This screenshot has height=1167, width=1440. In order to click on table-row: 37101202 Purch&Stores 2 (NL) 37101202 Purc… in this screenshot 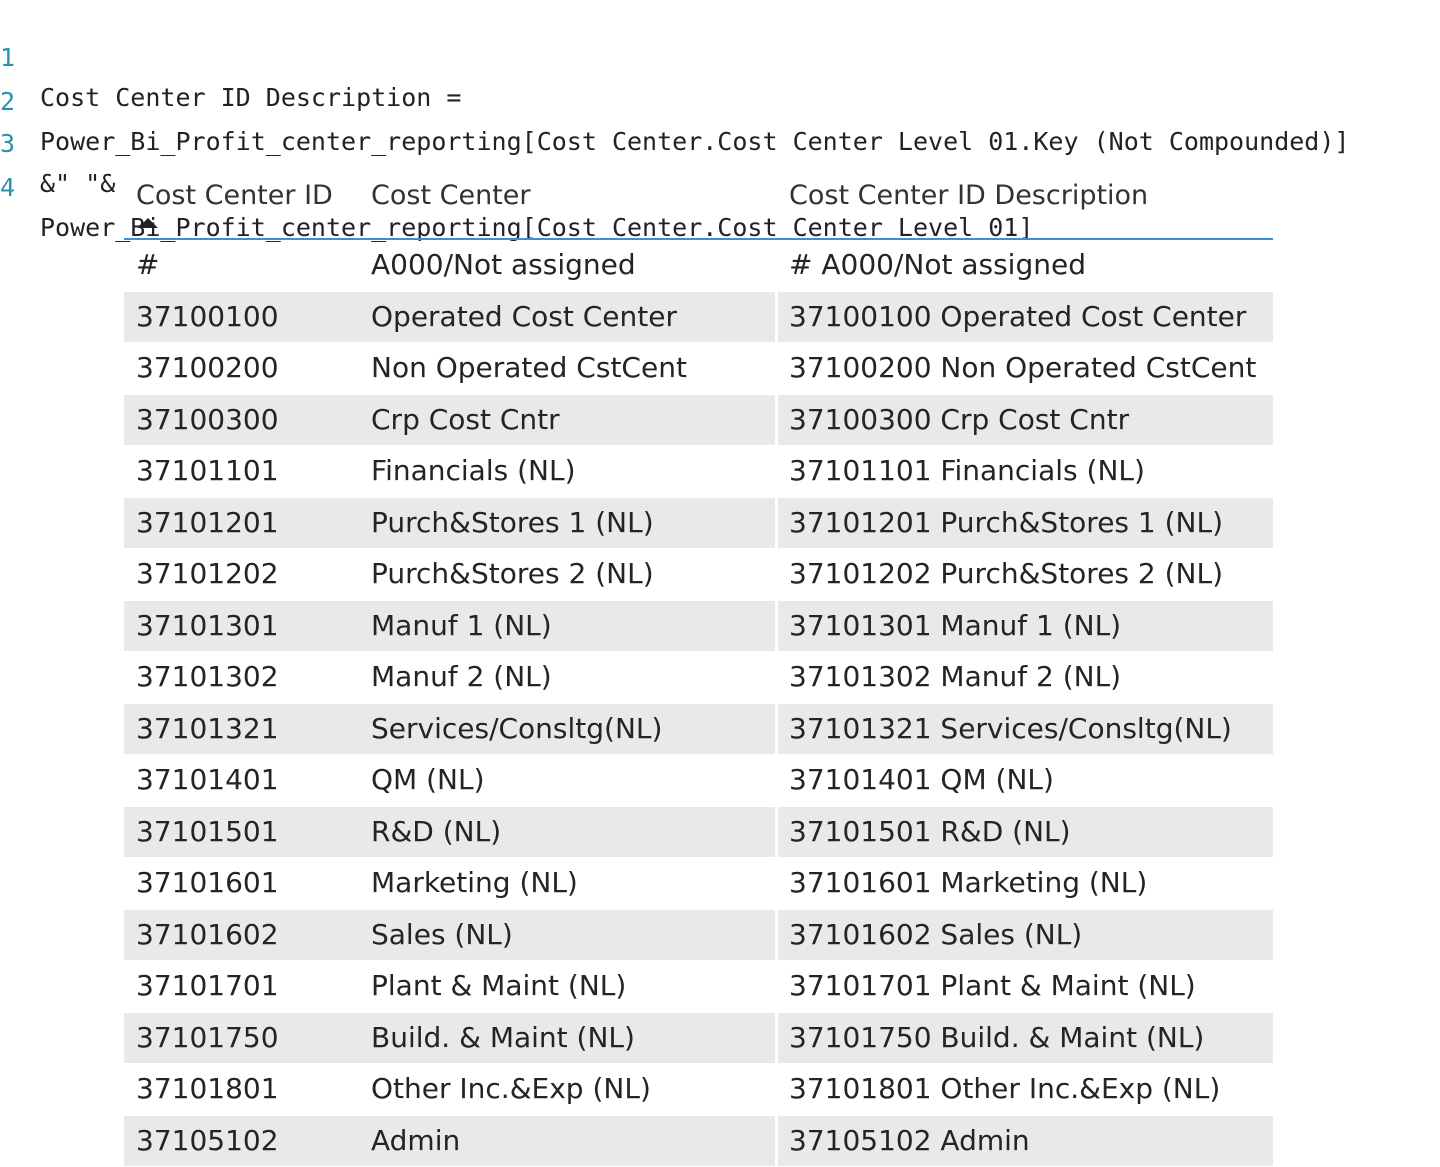, I will do `click(698, 575)`.